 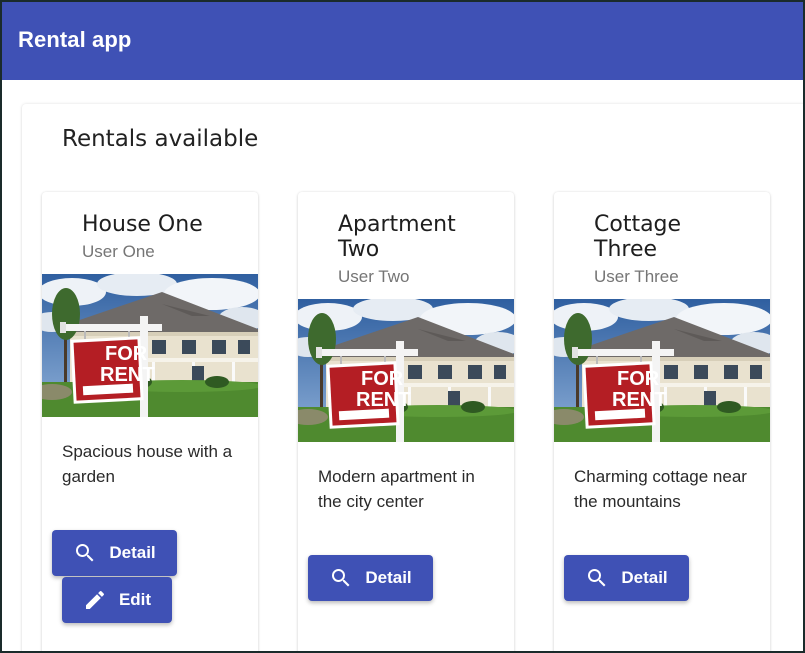 I want to click on rental-owner: User Three, so click(x=636, y=276).